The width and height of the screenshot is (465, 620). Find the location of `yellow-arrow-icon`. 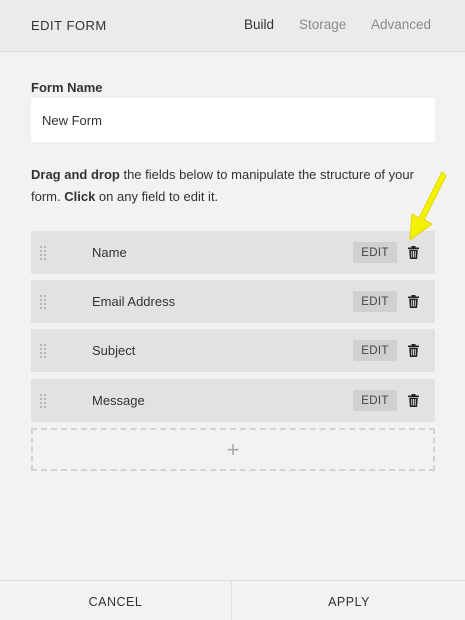

yellow-arrow-icon is located at coordinates (428, 206).